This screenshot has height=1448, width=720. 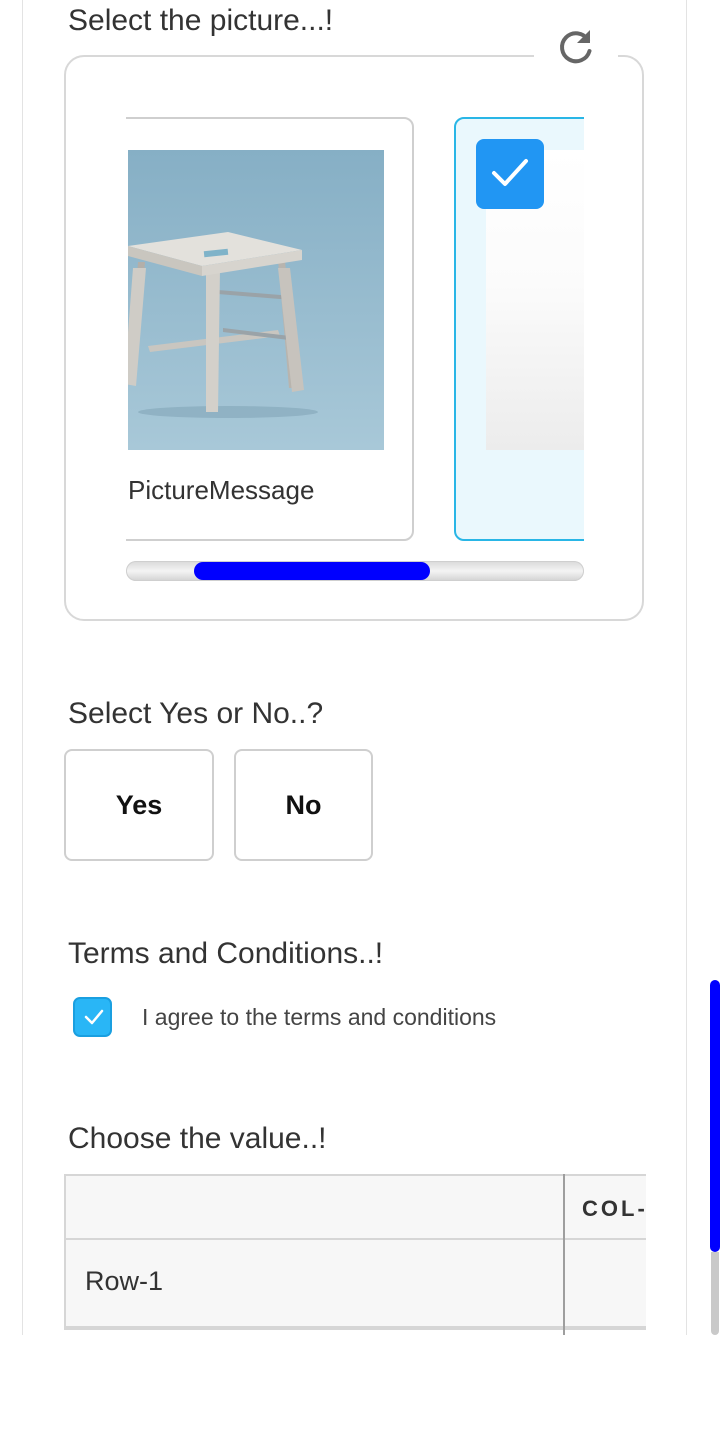 I want to click on card-edge-right, so click(x=686, y=667).